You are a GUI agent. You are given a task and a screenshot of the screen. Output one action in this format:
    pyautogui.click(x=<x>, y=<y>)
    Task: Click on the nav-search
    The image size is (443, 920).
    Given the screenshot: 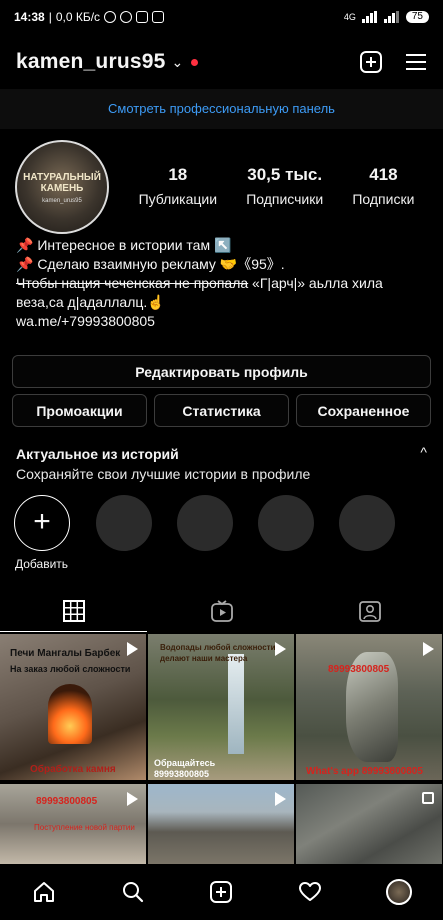 What is the action you would take?
    pyautogui.click(x=133, y=892)
    